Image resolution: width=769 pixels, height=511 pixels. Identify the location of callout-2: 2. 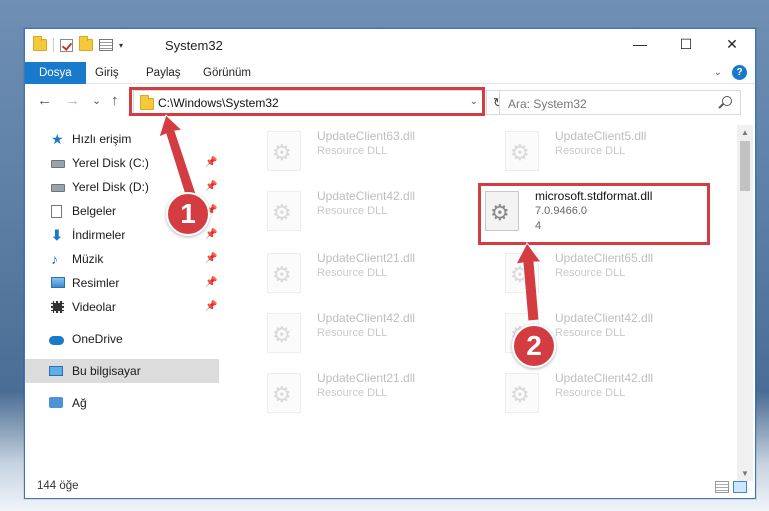
(534, 346).